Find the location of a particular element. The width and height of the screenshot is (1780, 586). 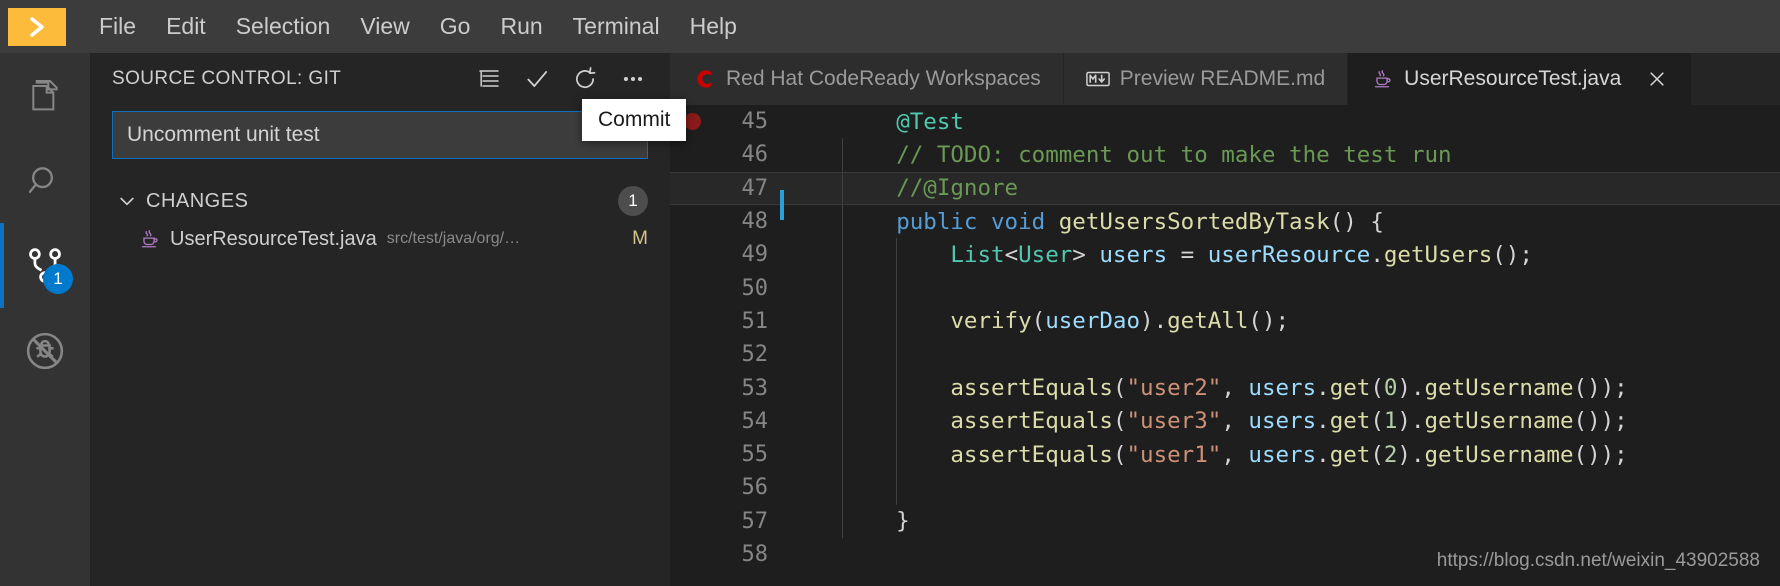

code-line: 48 public void getUsersSortedByTask() { is located at coordinates (1225, 221).